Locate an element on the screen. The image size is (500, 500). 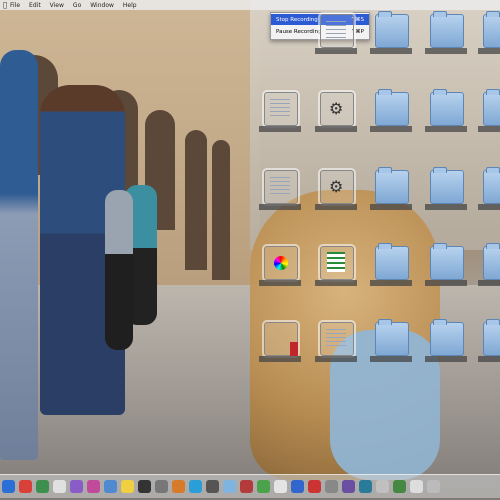
photos-icon is located at coordinates (76, 486).